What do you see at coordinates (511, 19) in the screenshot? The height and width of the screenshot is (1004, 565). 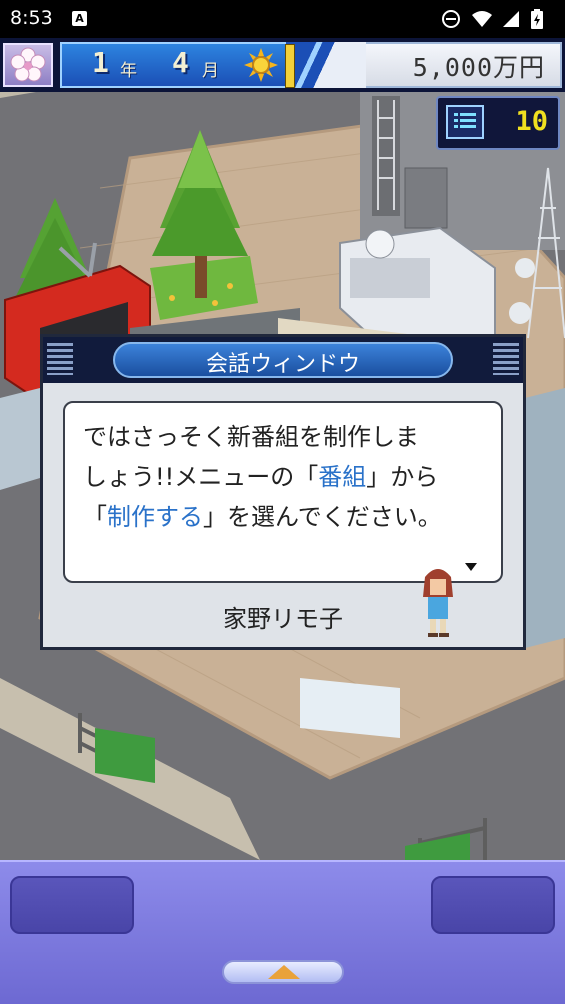 I see `signal-icon` at bounding box center [511, 19].